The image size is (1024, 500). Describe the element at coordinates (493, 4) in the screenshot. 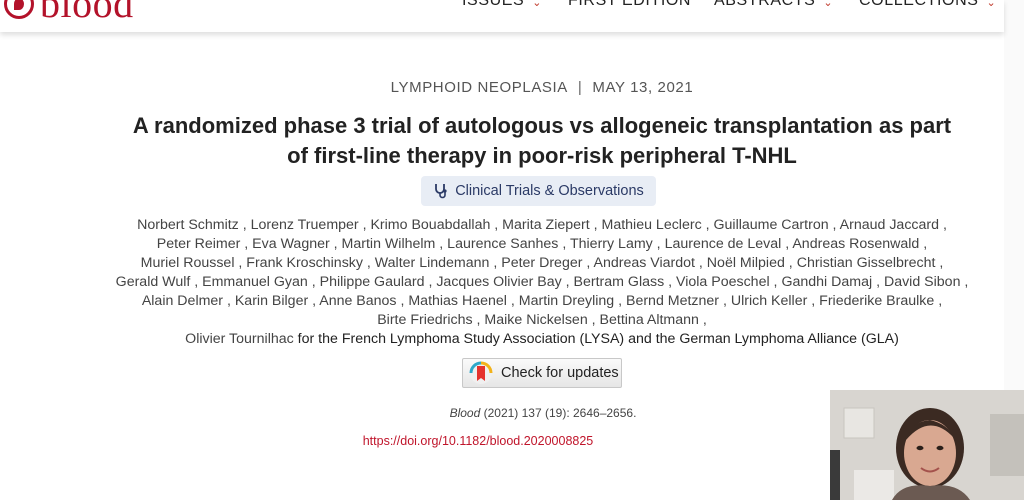

I see `nav-issues-label: ISSUES` at that location.